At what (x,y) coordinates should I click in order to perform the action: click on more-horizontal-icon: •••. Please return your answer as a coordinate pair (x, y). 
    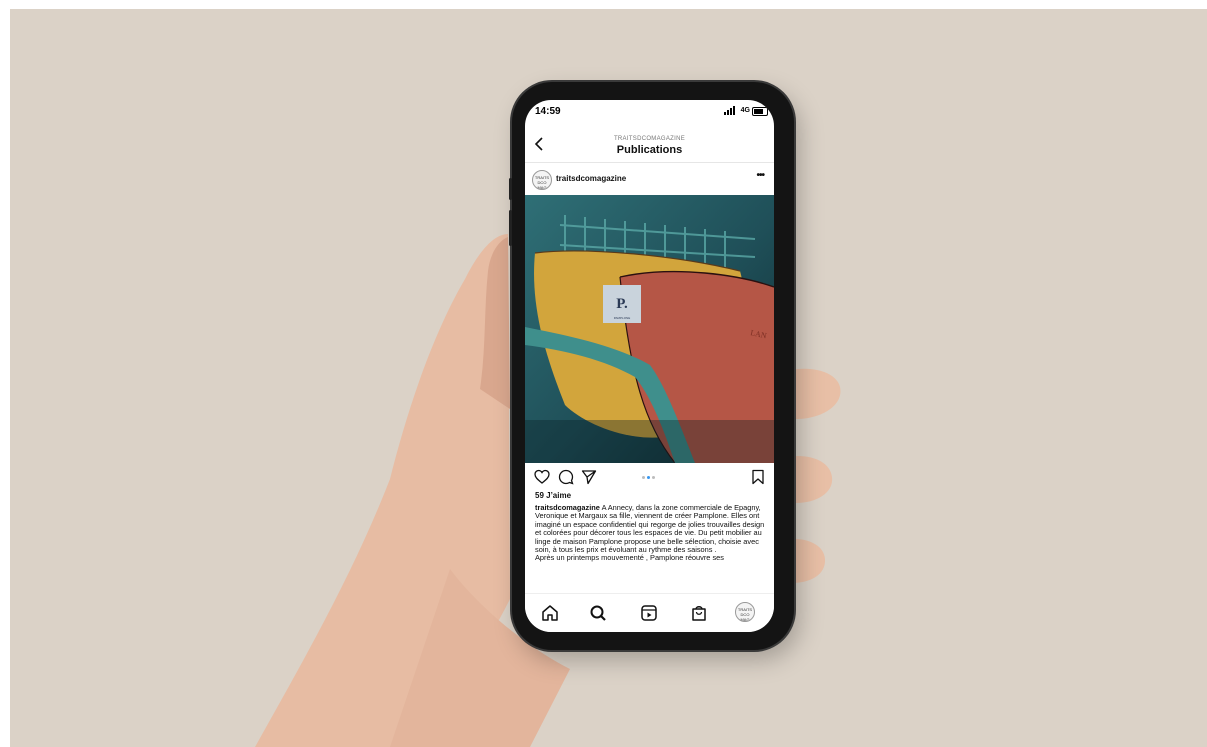
    Looking at the image, I should click on (760, 175).